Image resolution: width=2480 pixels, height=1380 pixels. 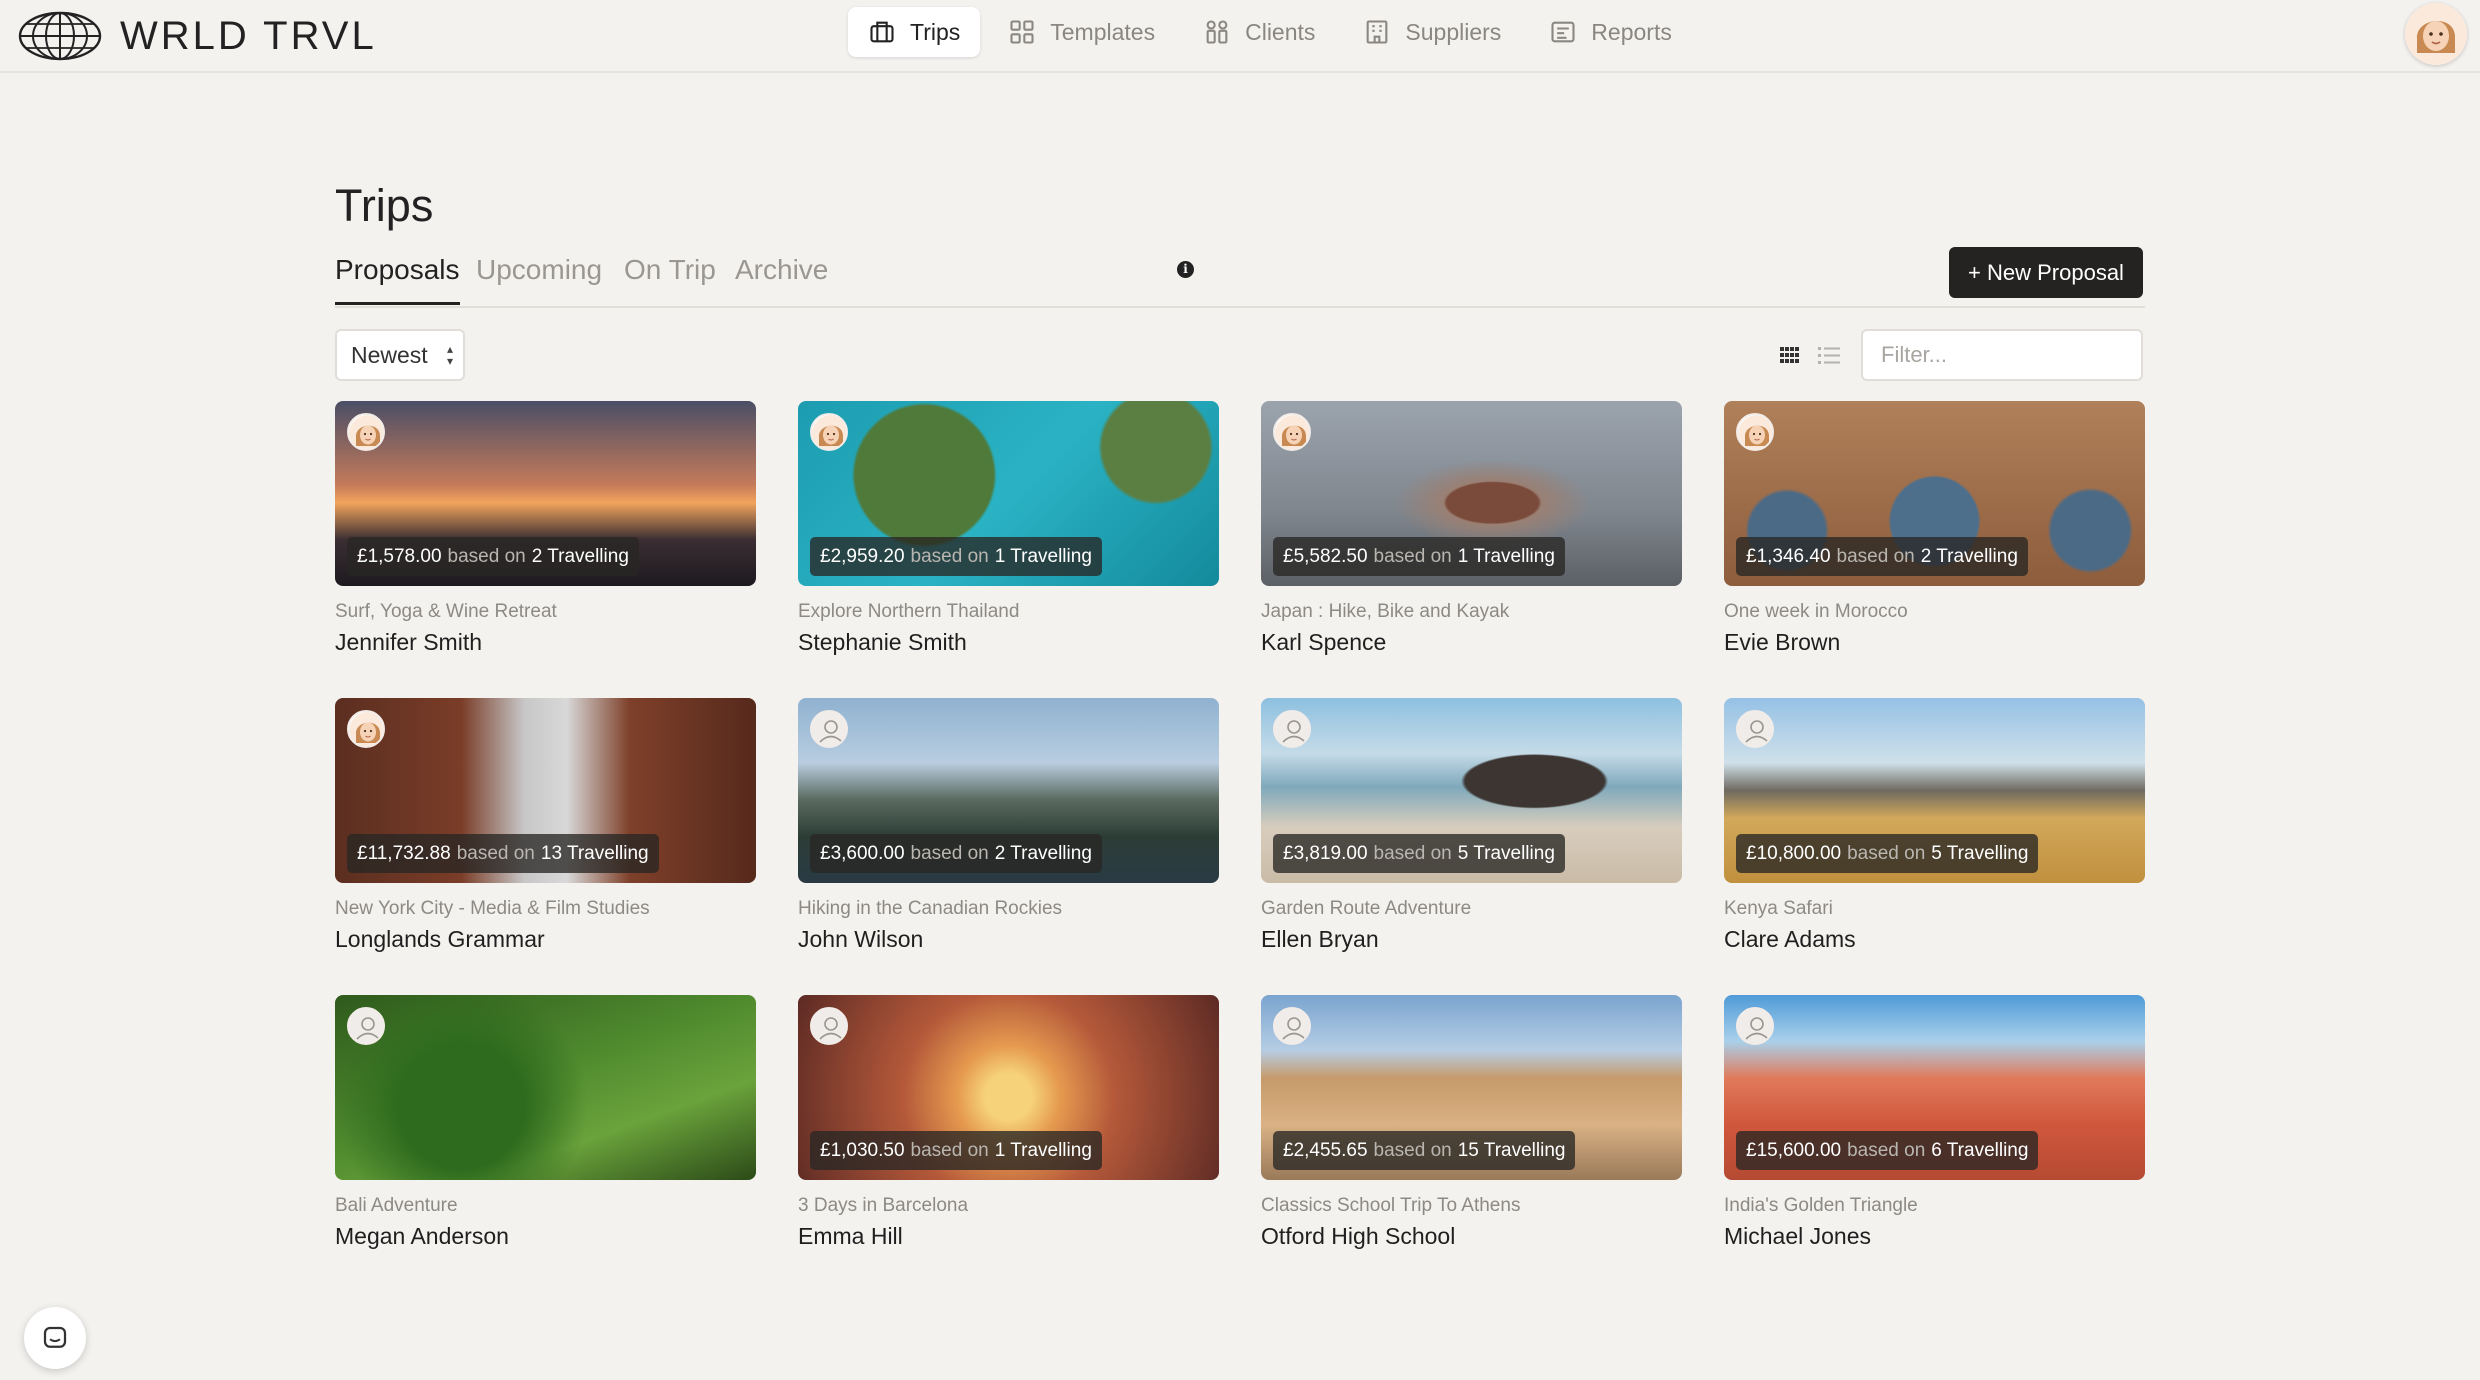 What do you see at coordinates (1934, 493) in the screenshot?
I see `trip-image: £1,346.40 based on 2 Travelling` at bounding box center [1934, 493].